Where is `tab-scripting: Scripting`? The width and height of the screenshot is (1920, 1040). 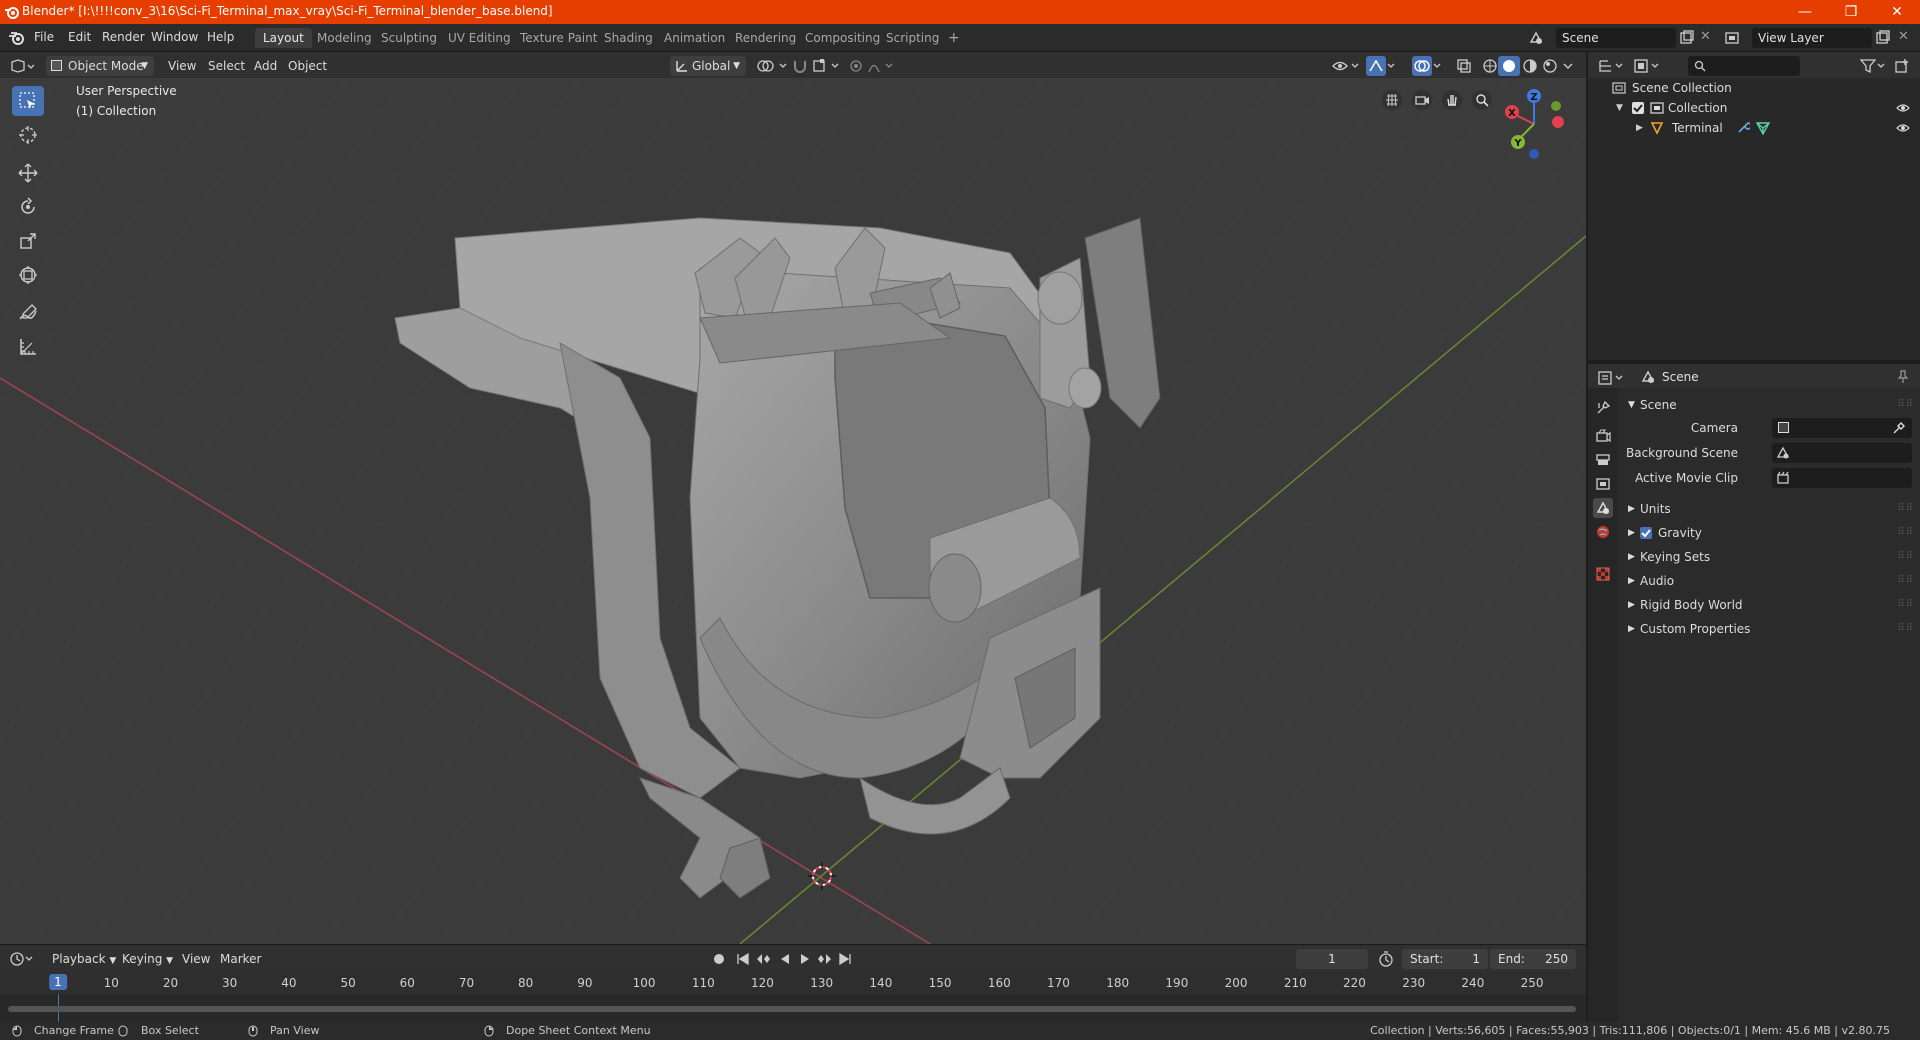 tab-scripting: Scripting is located at coordinates (912, 38).